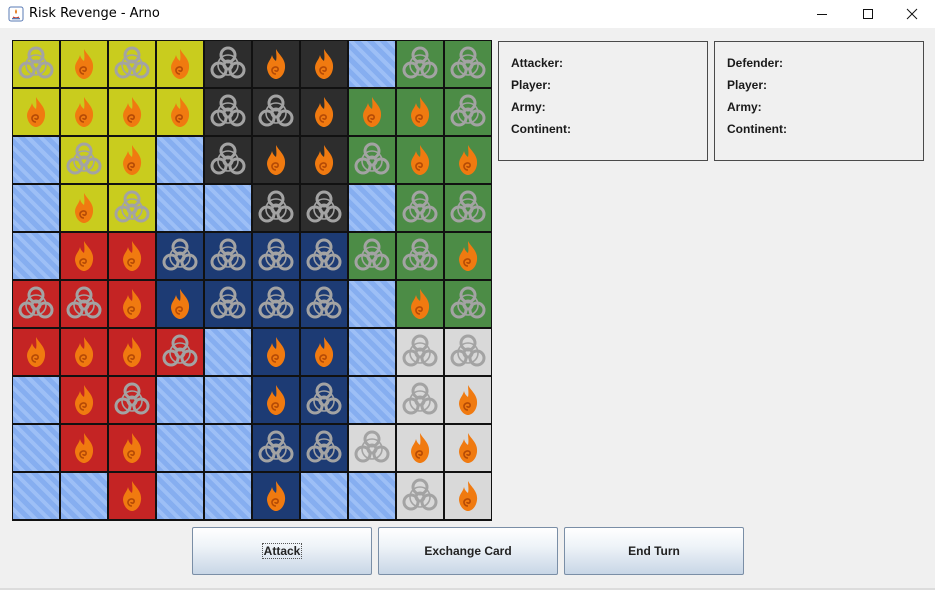  I want to click on attack-button: Attack, so click(282, 551).